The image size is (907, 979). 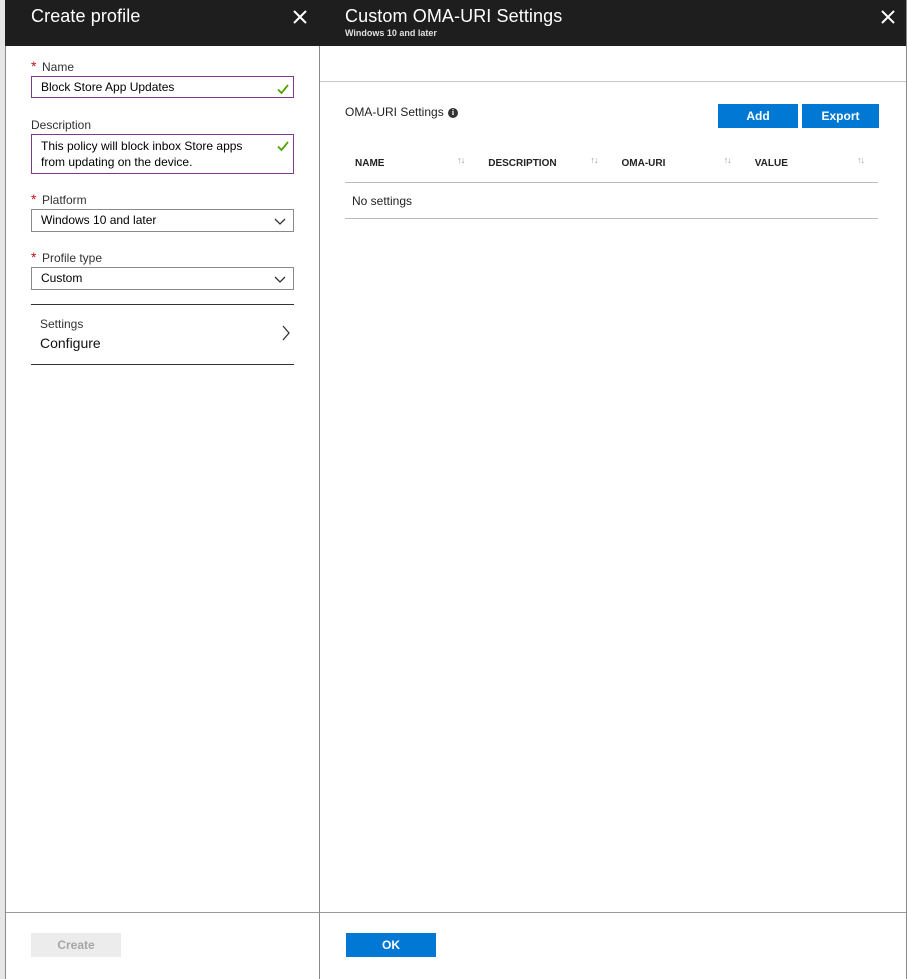 I want to click on settings-value: Configure, so click(x=70, y=343).